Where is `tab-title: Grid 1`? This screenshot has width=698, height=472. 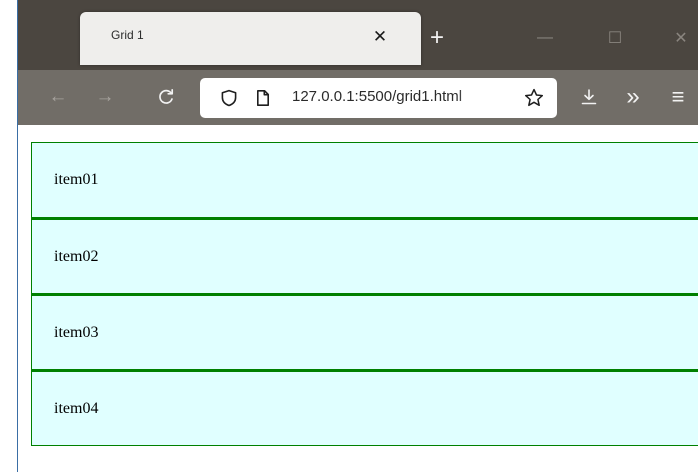 tab-title: Grid 1 is located at coordinates (127, 35).